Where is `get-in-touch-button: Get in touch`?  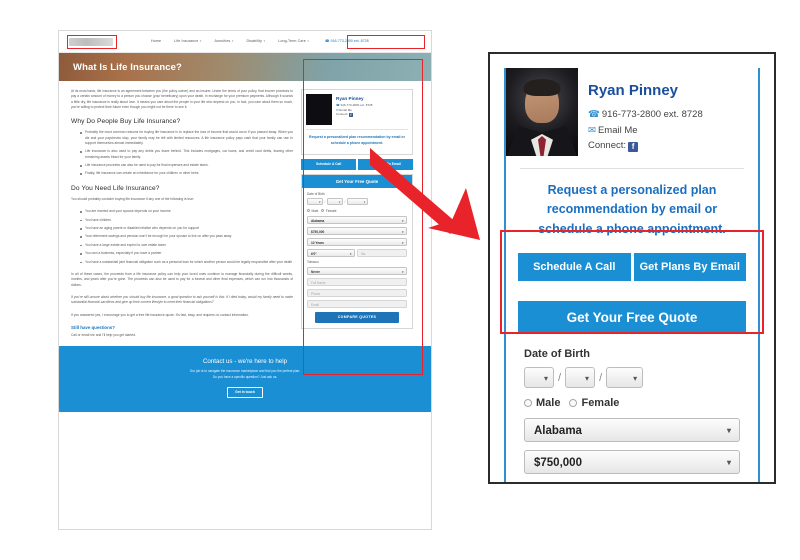 get-in-touch-button: Get in touch is located at coordinates (245, 392).